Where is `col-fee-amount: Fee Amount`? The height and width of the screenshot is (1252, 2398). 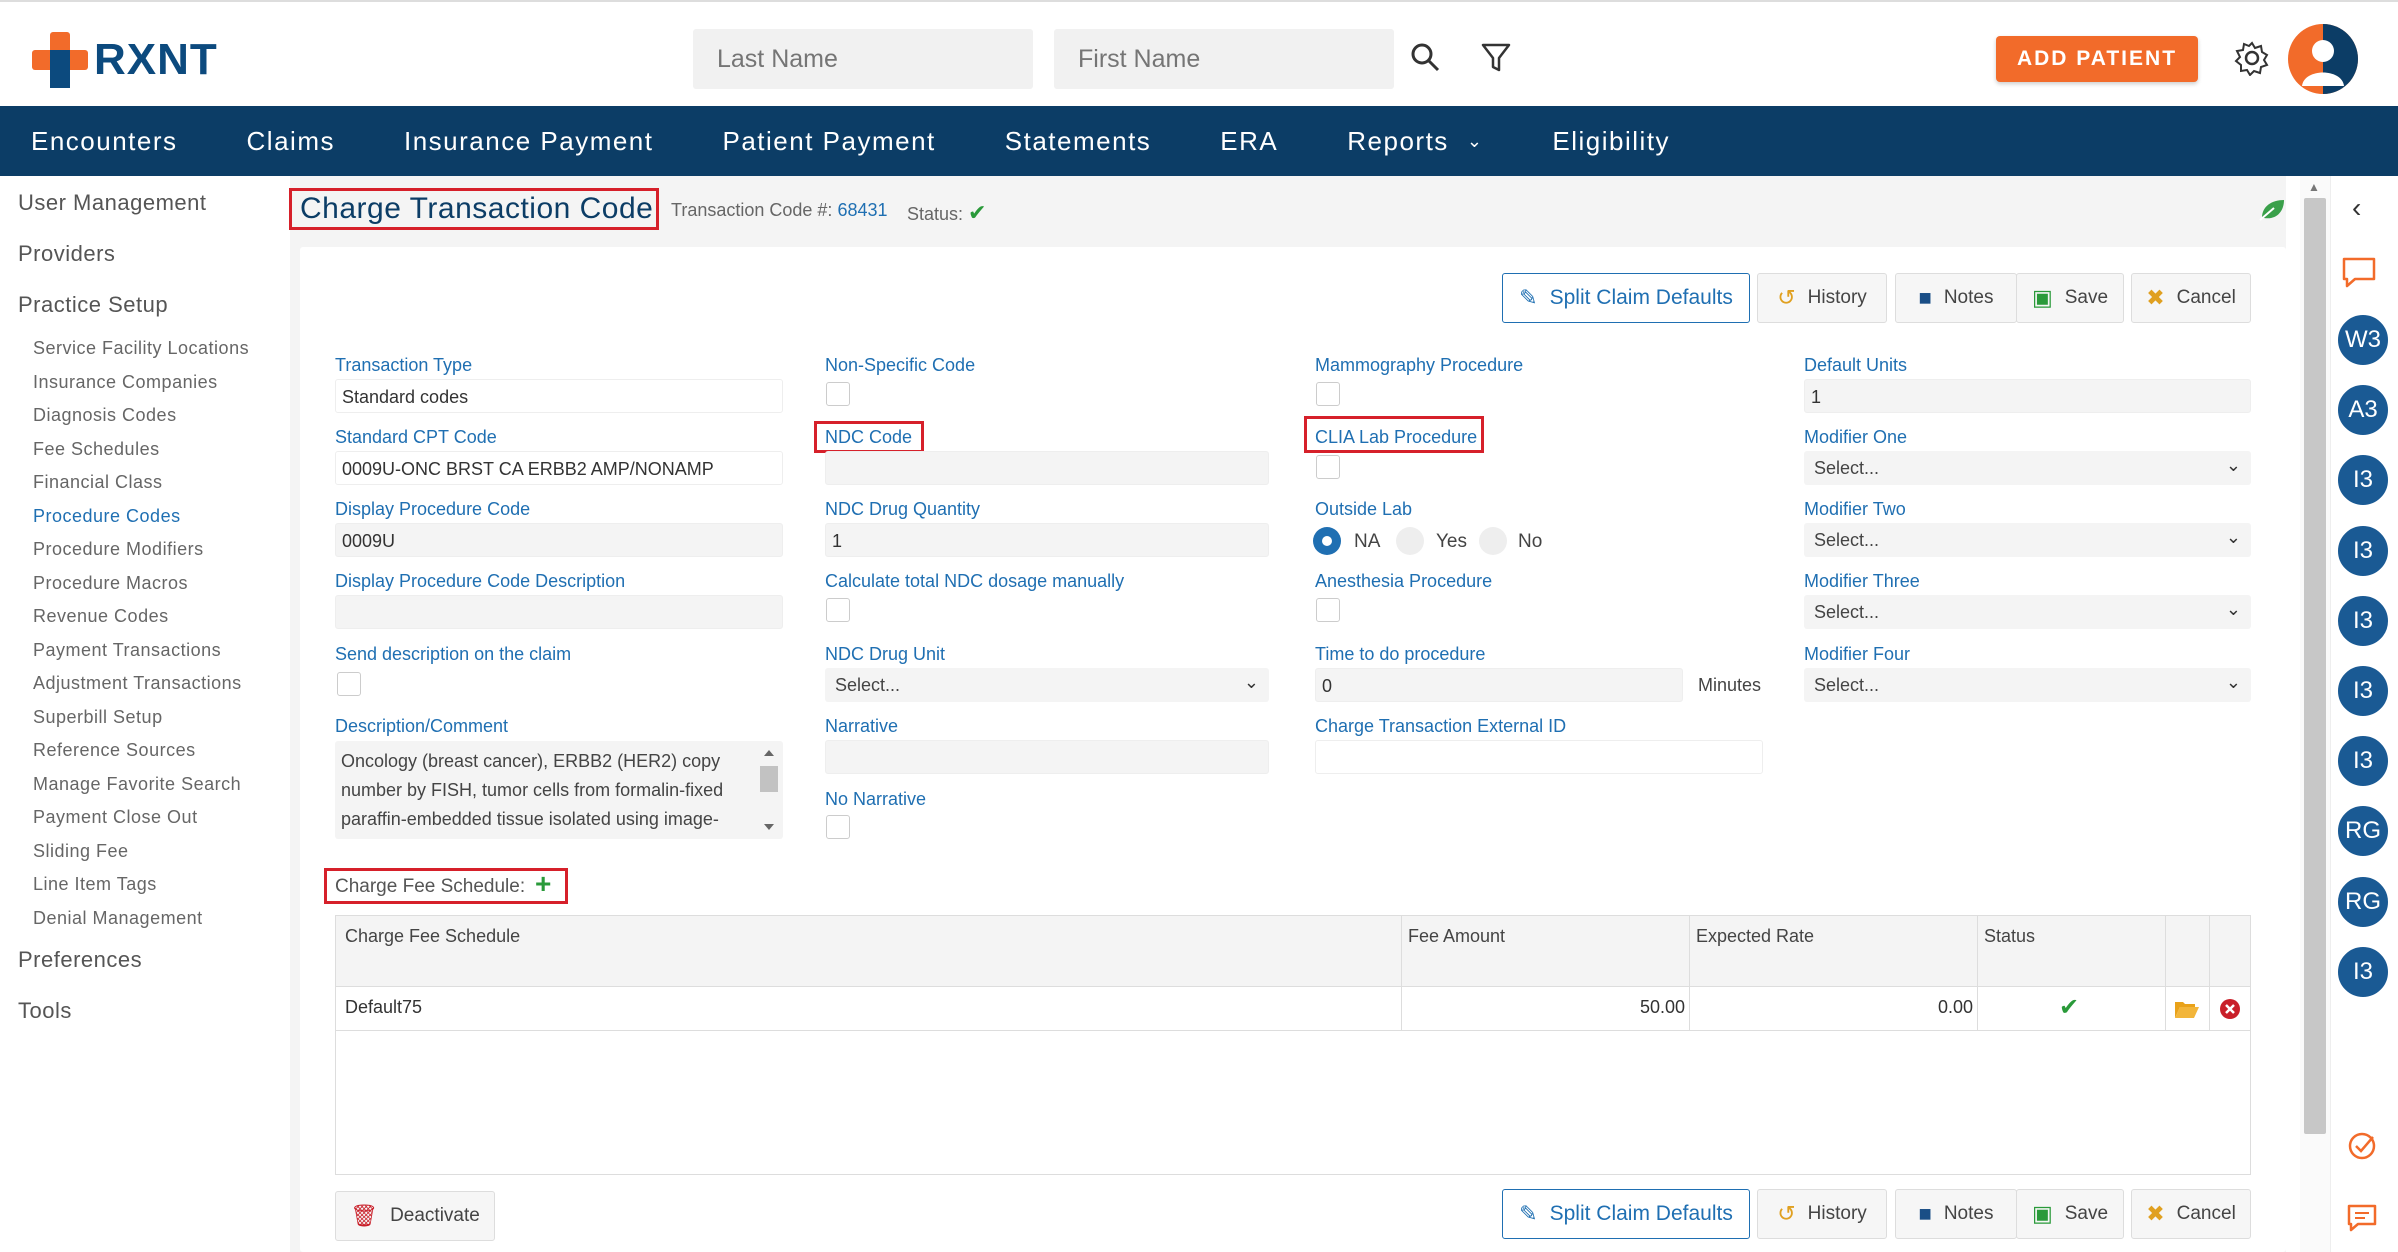
col-fee-amount: Fee Amount is located at coordinates (1456, 936).